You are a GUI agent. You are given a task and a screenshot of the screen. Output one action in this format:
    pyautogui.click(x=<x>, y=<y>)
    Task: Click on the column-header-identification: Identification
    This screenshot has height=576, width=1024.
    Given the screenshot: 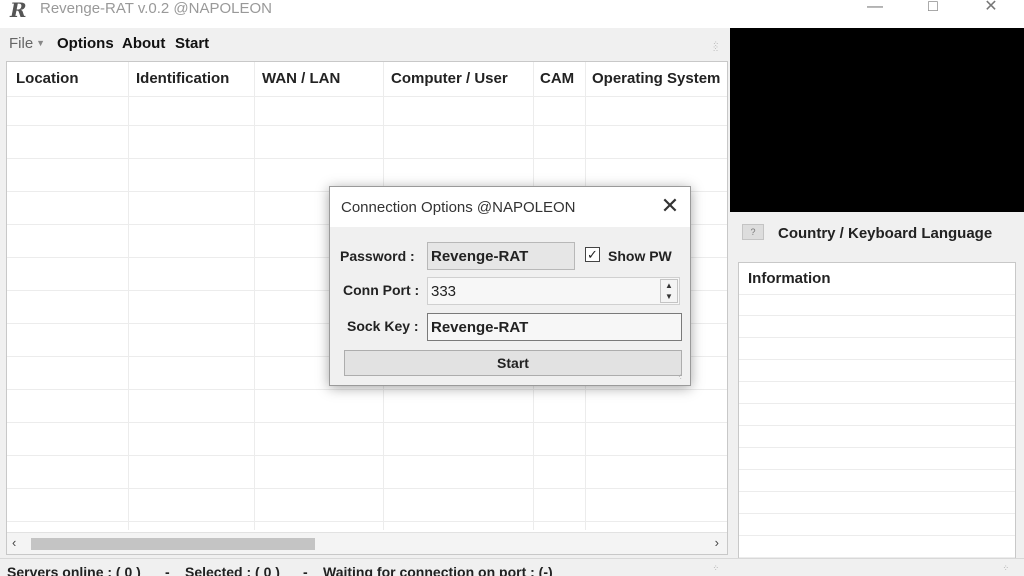 What is the action you would take?
    pyautogui.click(x=182, y=78)
    